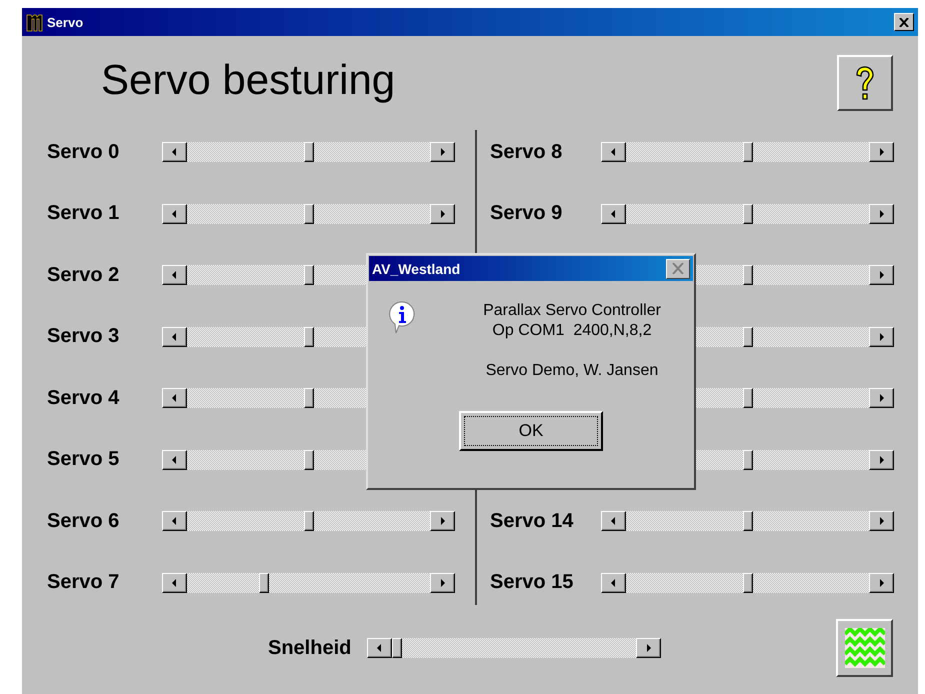 The image size is (925, 694). I want to click on servo-label: Servo 1, so click(83, 213).